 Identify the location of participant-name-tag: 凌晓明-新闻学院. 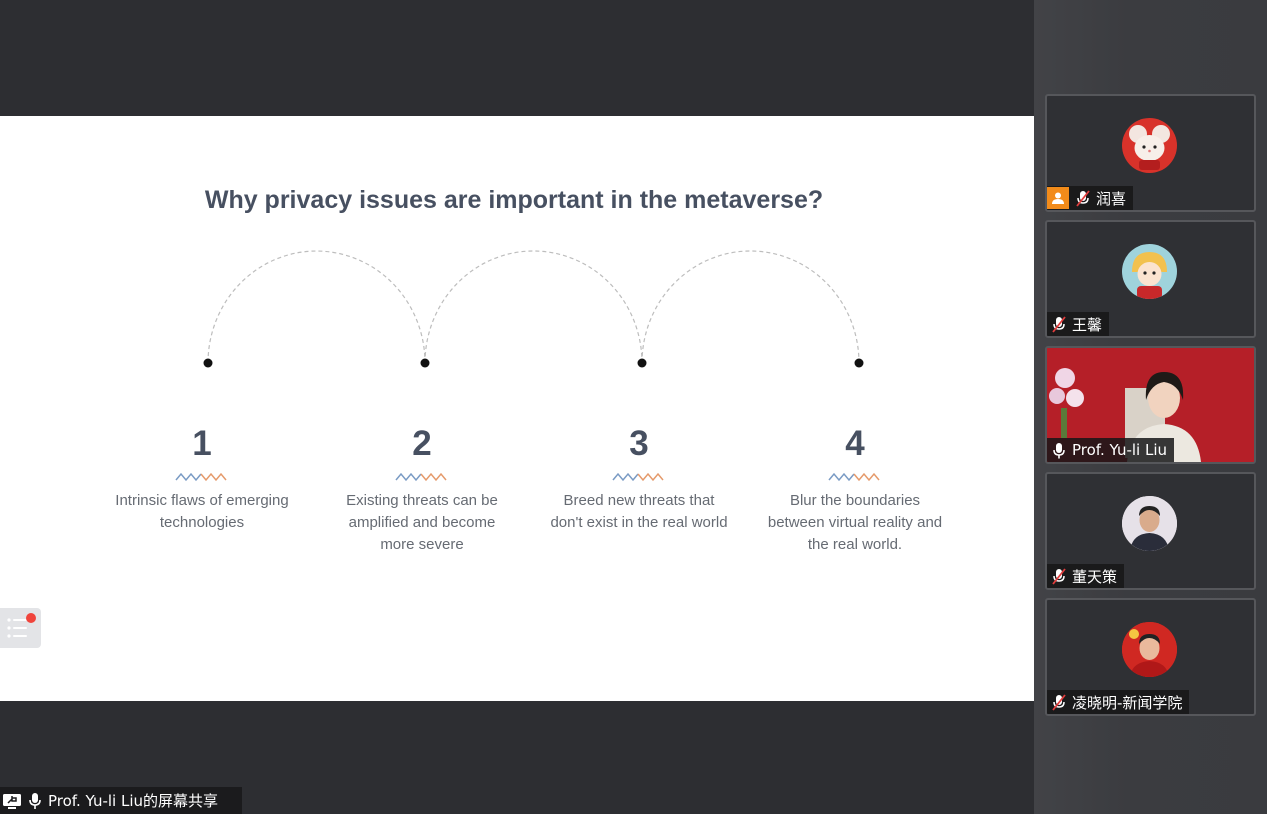
(1118, 702).